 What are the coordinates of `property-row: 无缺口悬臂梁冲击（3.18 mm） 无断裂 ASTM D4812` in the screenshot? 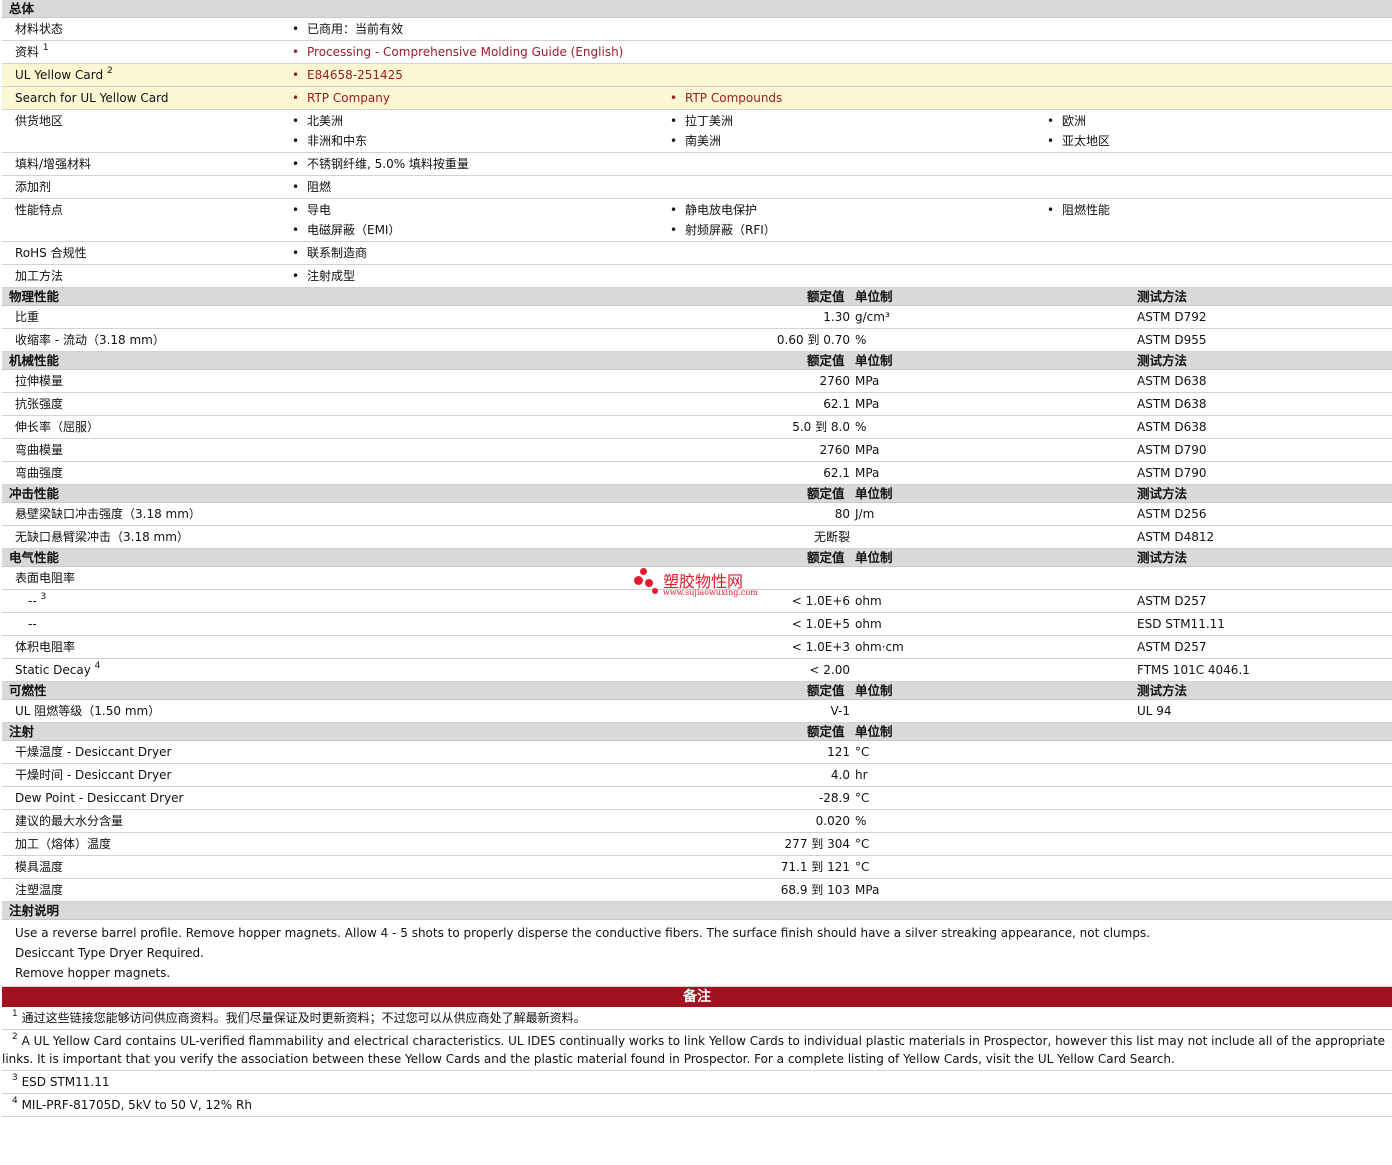 It's located at (697, 537).